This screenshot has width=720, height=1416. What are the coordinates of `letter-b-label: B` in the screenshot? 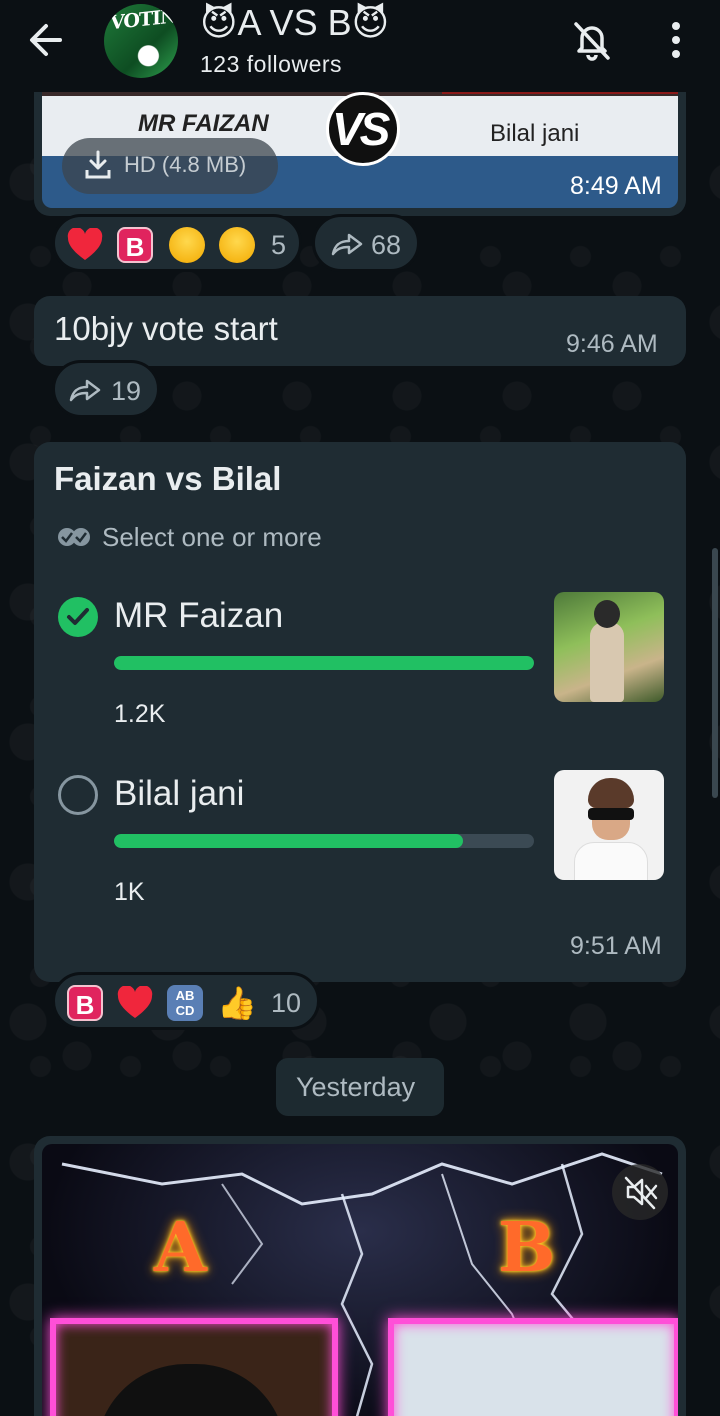 It's located at (527, 1248).